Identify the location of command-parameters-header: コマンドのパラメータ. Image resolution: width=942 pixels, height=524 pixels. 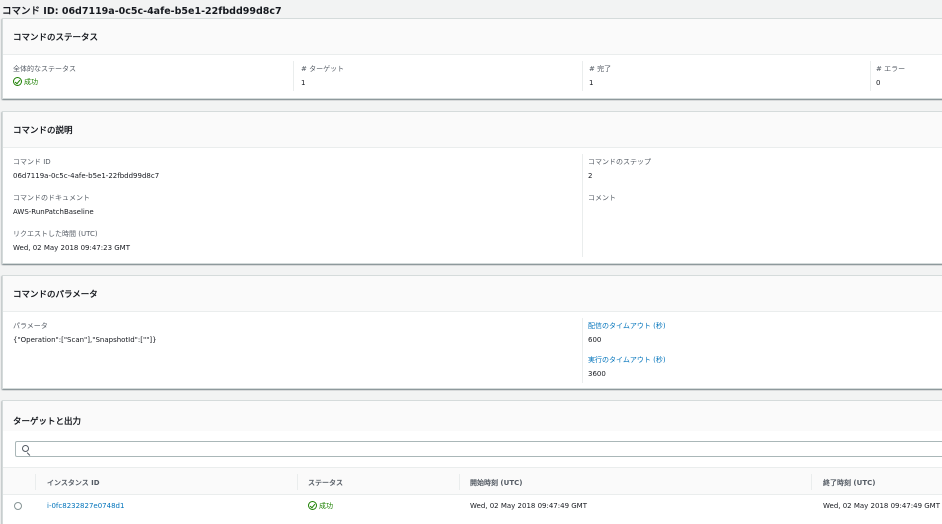
(472, 294).